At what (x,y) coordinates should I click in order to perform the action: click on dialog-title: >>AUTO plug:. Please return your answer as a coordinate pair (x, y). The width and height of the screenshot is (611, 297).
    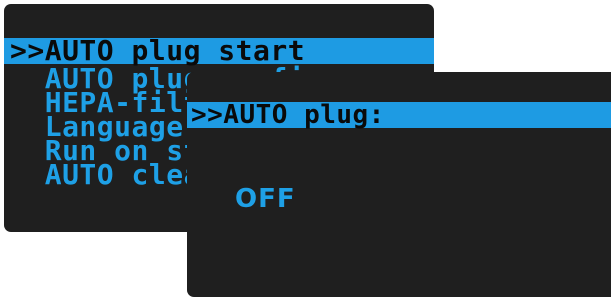
    Looking at the image, I should click on (399, 115).